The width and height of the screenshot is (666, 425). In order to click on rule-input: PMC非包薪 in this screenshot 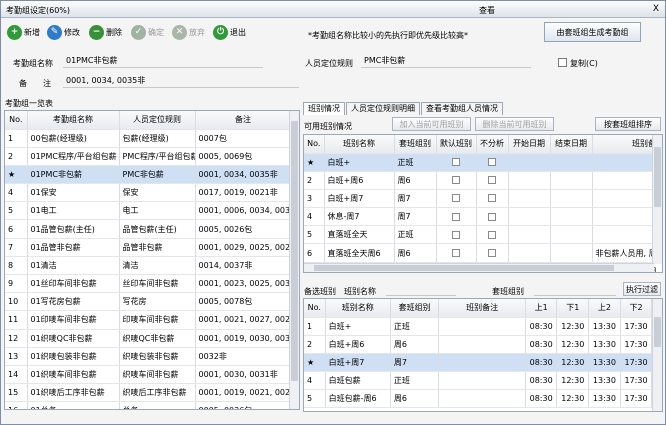, I will do `click(446, 61)`.